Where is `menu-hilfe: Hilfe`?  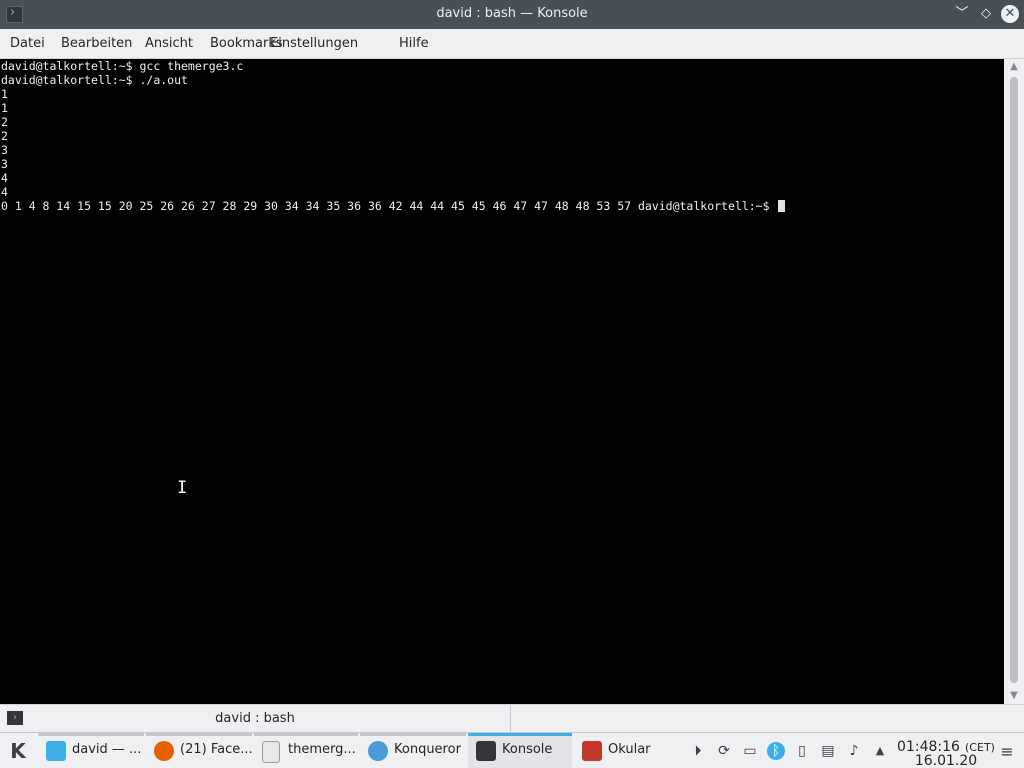 menu-hilfe: Hilfe is located at coordinates (414, 43).